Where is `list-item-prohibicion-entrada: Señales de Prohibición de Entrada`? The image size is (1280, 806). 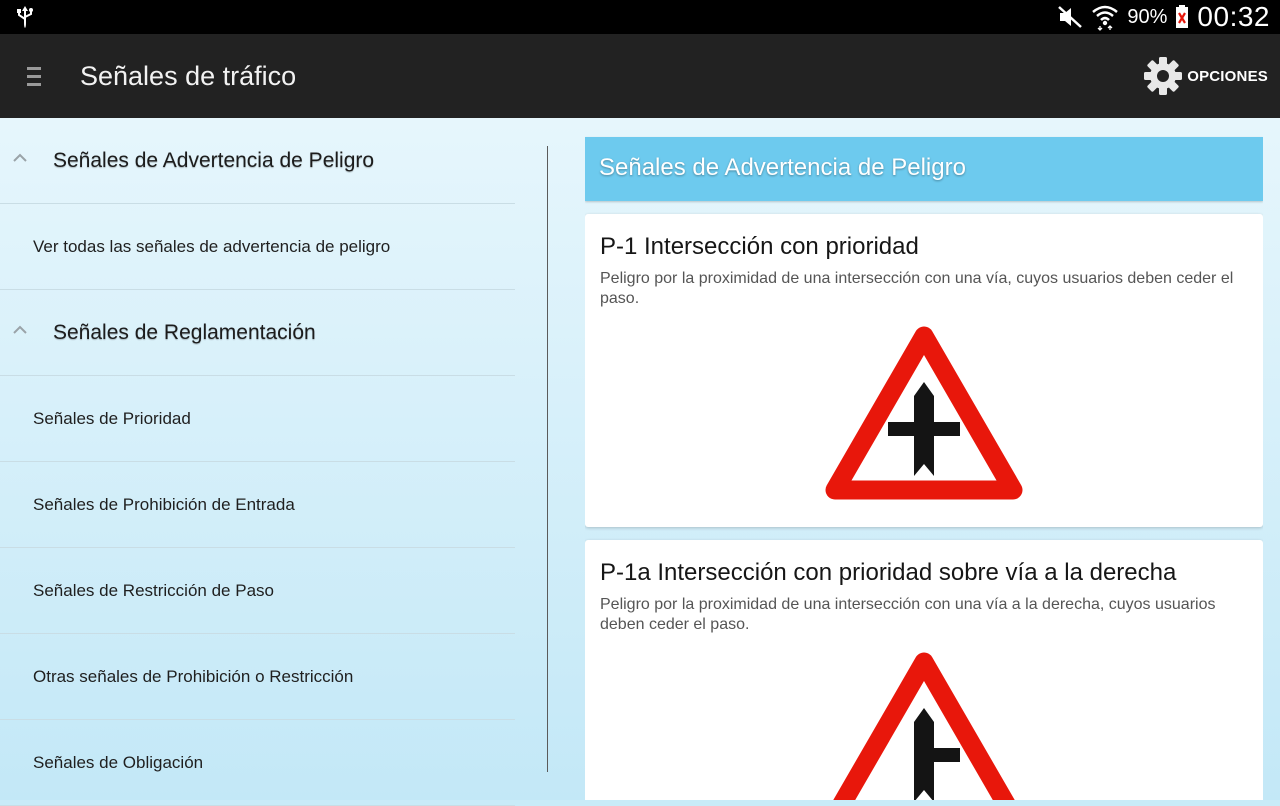
list-item-prohibicion-entrada: Señales de Prohibición de Entrada is located at coordinates (257, 505).